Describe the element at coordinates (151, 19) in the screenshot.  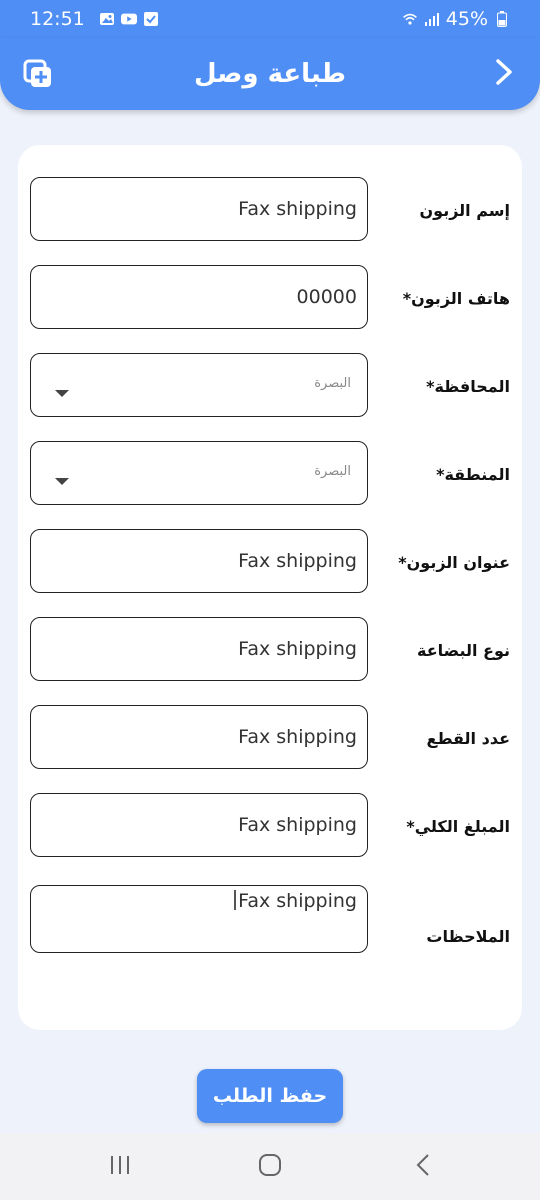
I see `check-box-icon` at that location.